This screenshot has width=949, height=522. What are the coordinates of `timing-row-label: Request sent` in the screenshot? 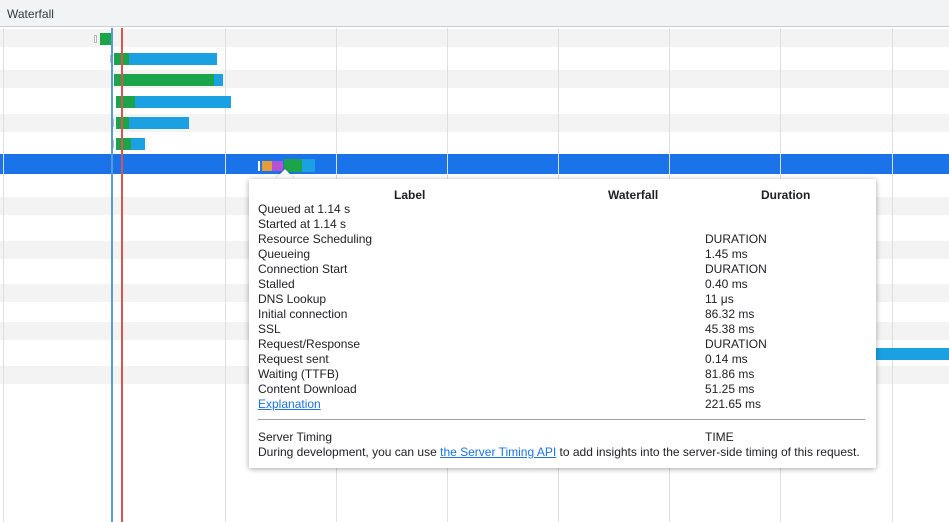 It's located at (293, 359).